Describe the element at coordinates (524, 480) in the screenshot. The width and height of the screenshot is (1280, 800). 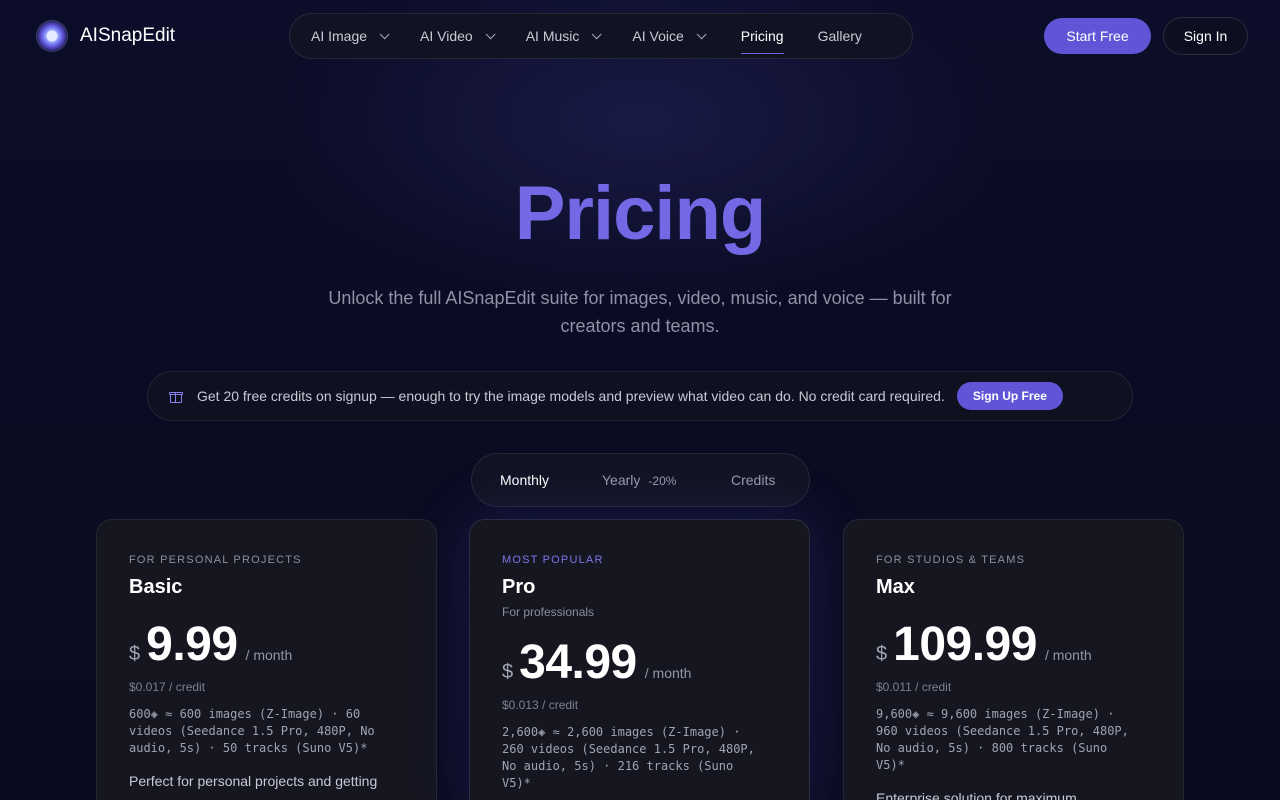
I see `tab-monthly: Monthly` at that location.